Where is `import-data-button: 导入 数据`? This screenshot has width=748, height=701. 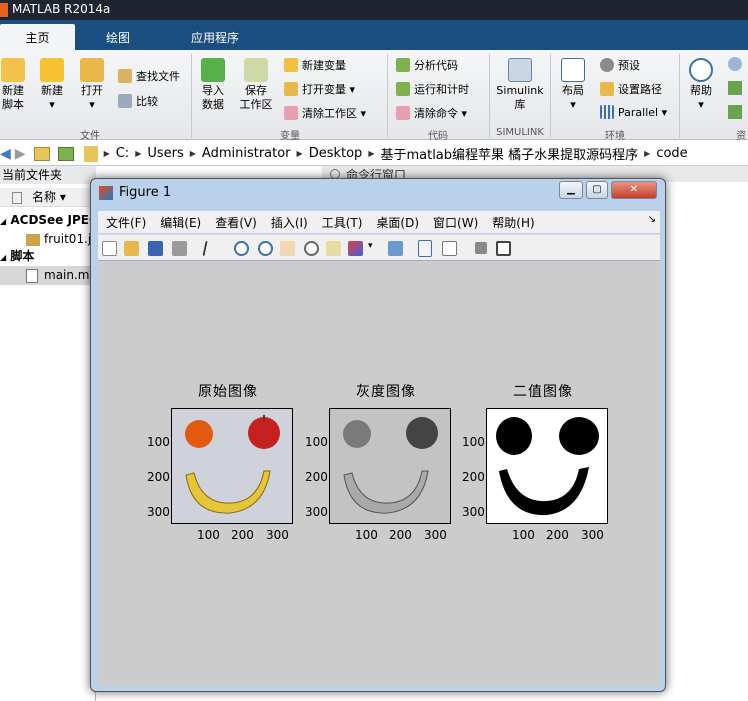 import-data-button: 导入 数据 is located at coordinates (213, 85).